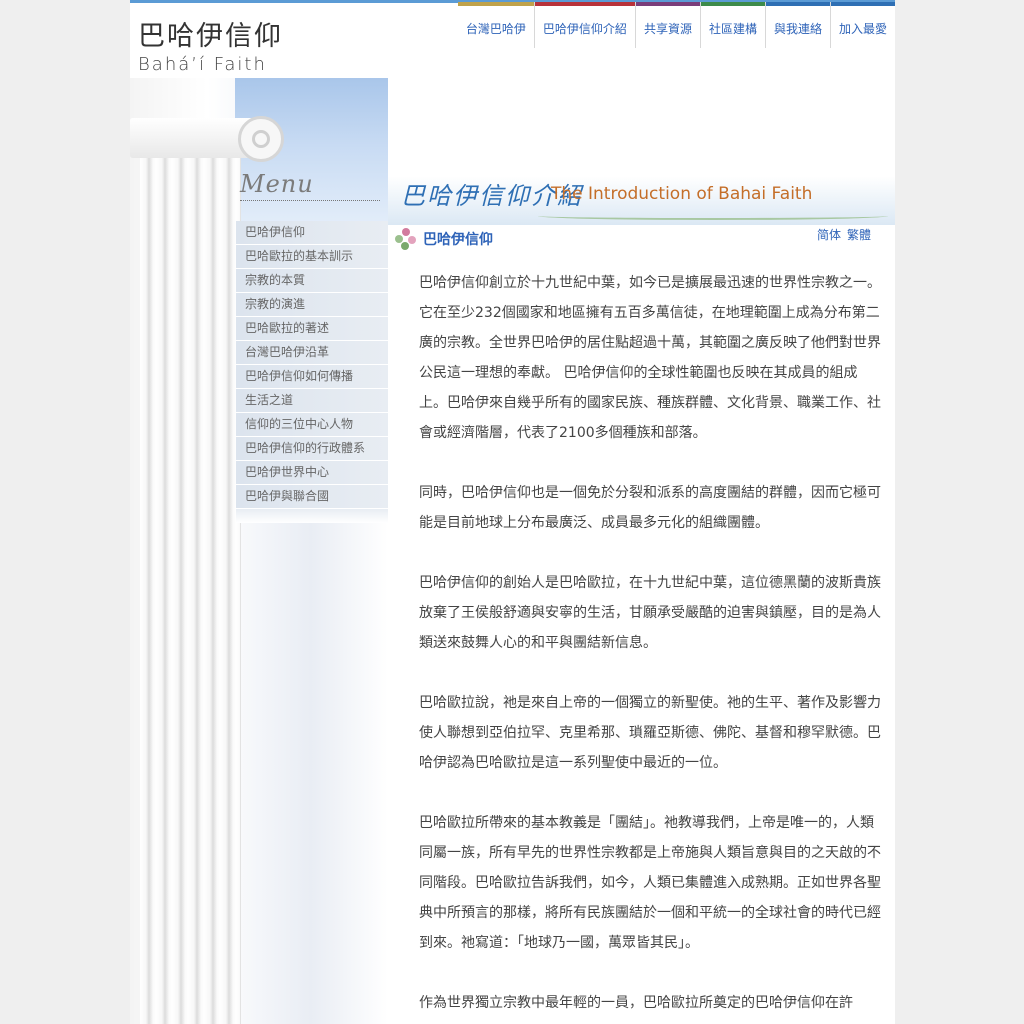  Describe the element at coordinates (190, 586) in the screenshot. I see `pillar-shaft` at that location.